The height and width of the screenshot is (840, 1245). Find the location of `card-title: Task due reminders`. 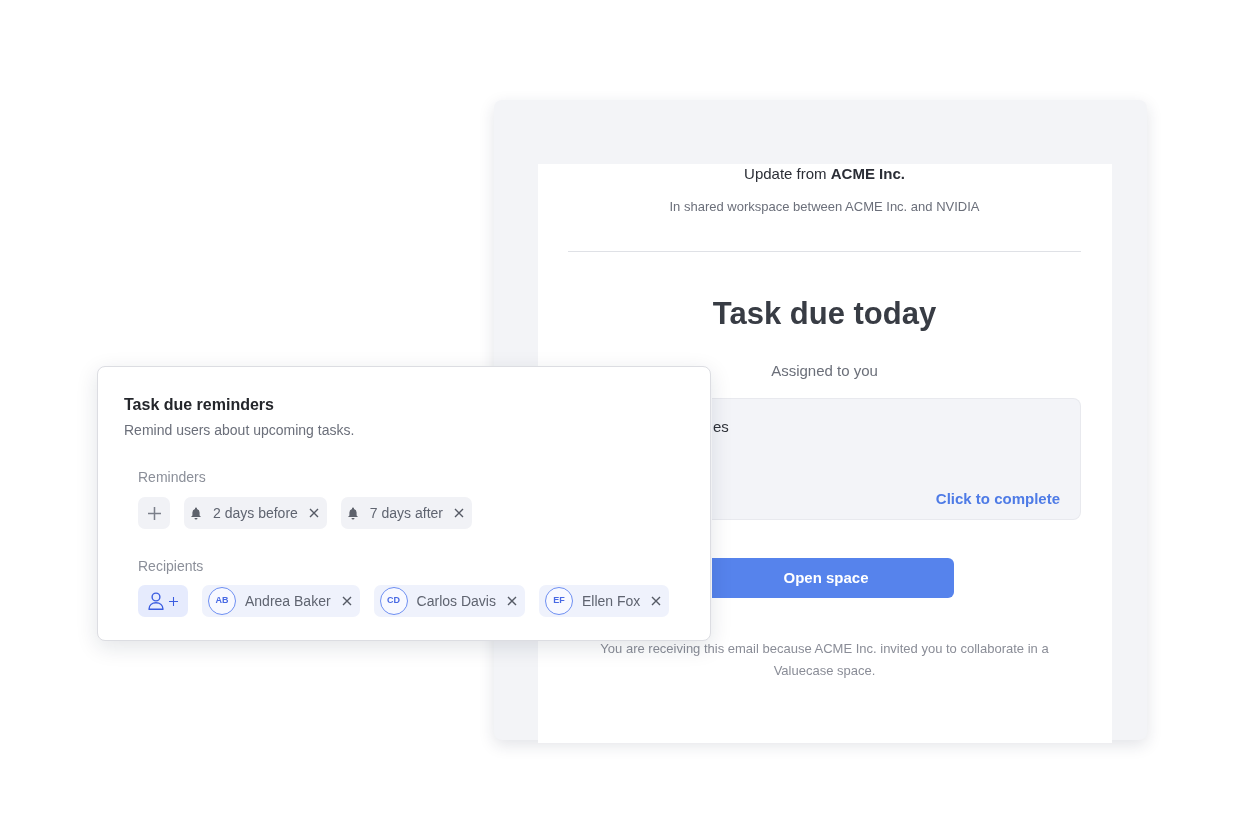

card-title: Task due reminders is located at coordinates (199, 405).